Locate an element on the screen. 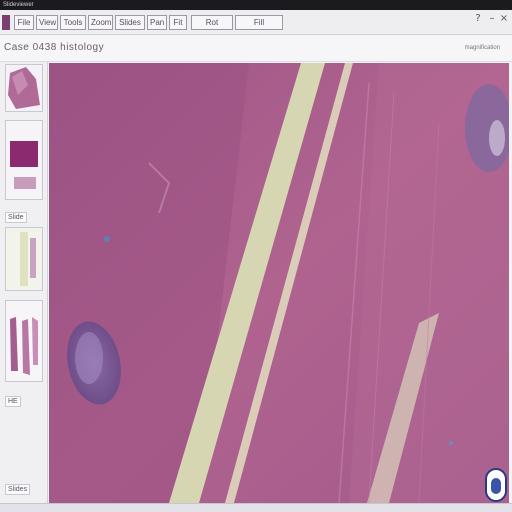 This screenshot has width=512, height=512. thumb-label: Slides is located at coordinates (18, 489).